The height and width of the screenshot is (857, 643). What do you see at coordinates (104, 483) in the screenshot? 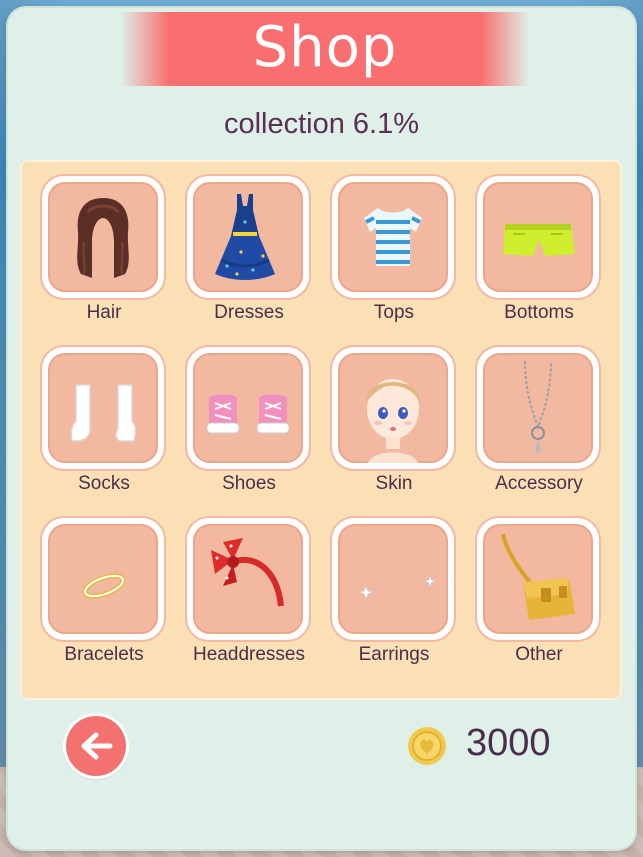
I see `category-label: Socks` at bounding box center [104, 483].